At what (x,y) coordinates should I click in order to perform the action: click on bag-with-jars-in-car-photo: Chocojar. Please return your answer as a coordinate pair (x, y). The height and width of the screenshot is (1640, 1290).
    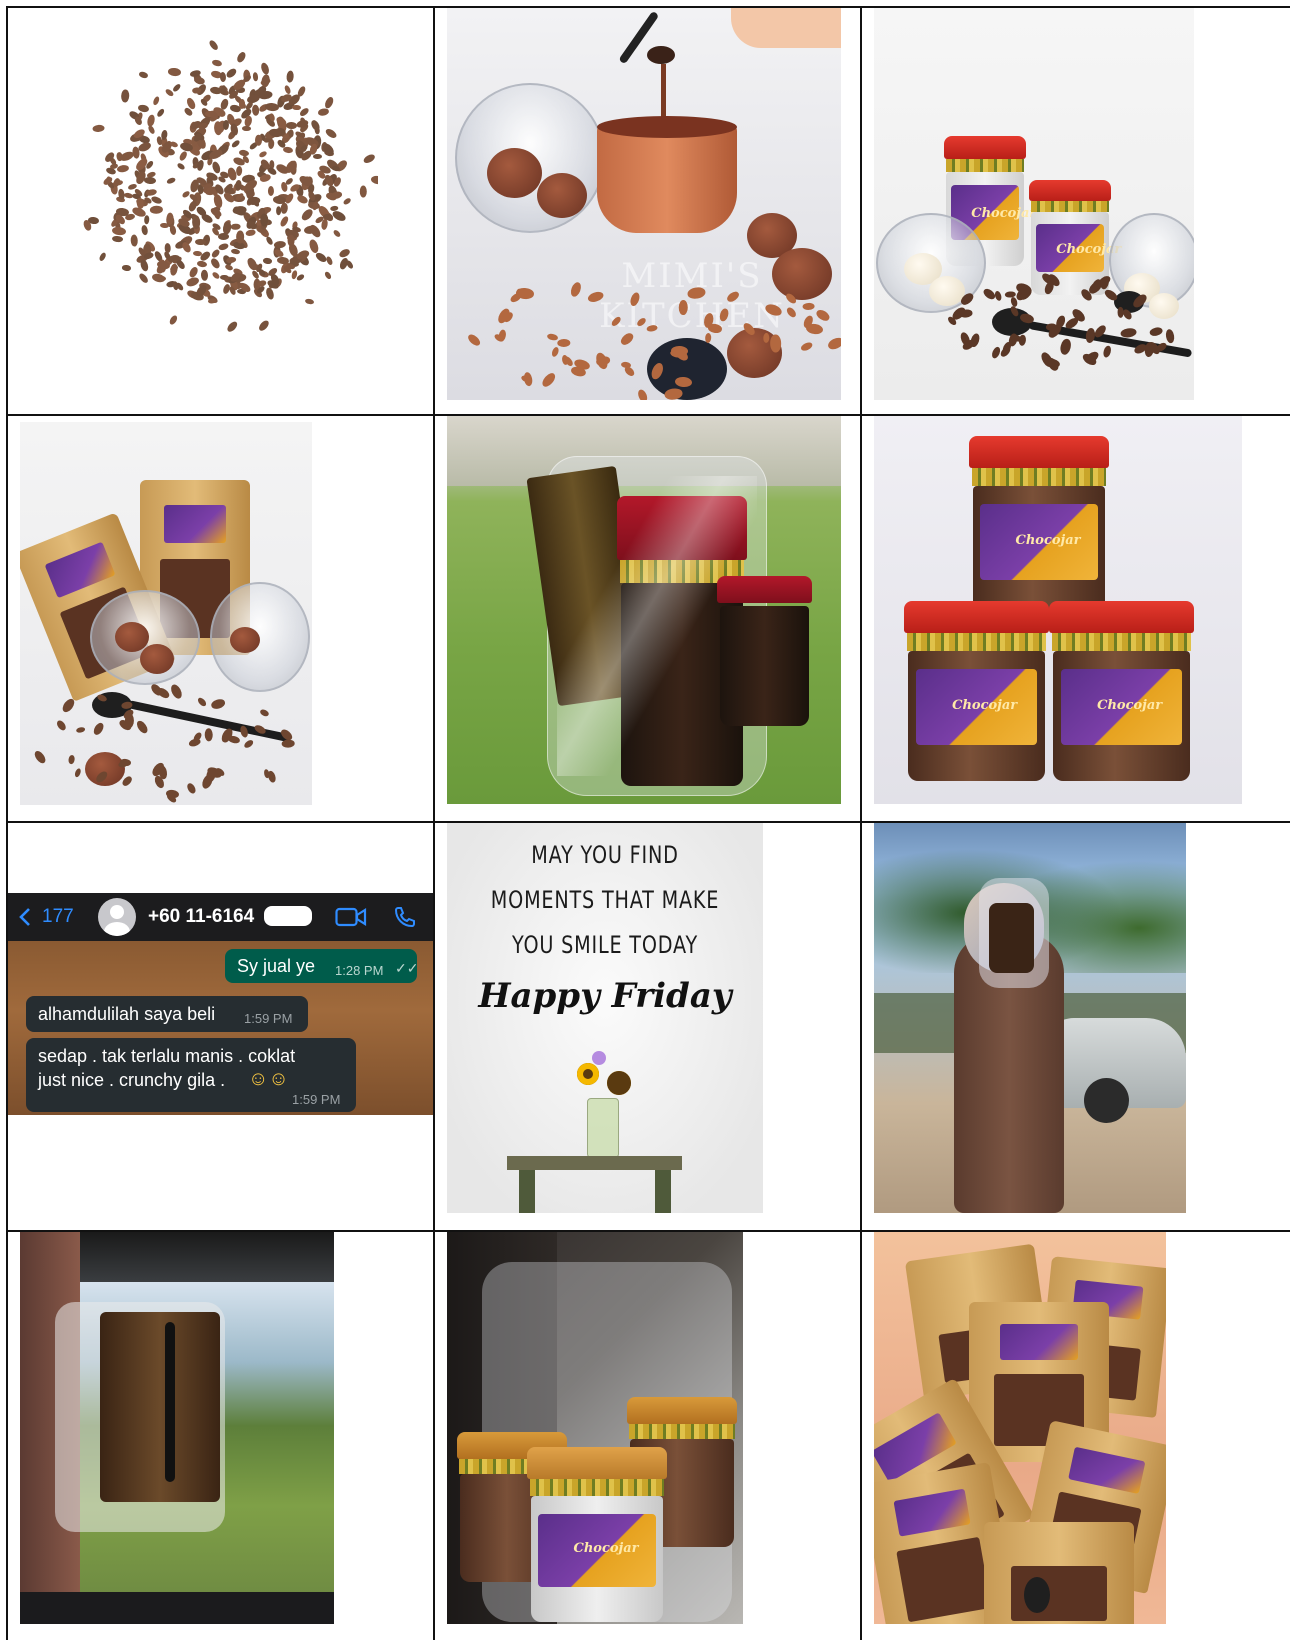
    Looking at the image, I should click on (595, 1428).